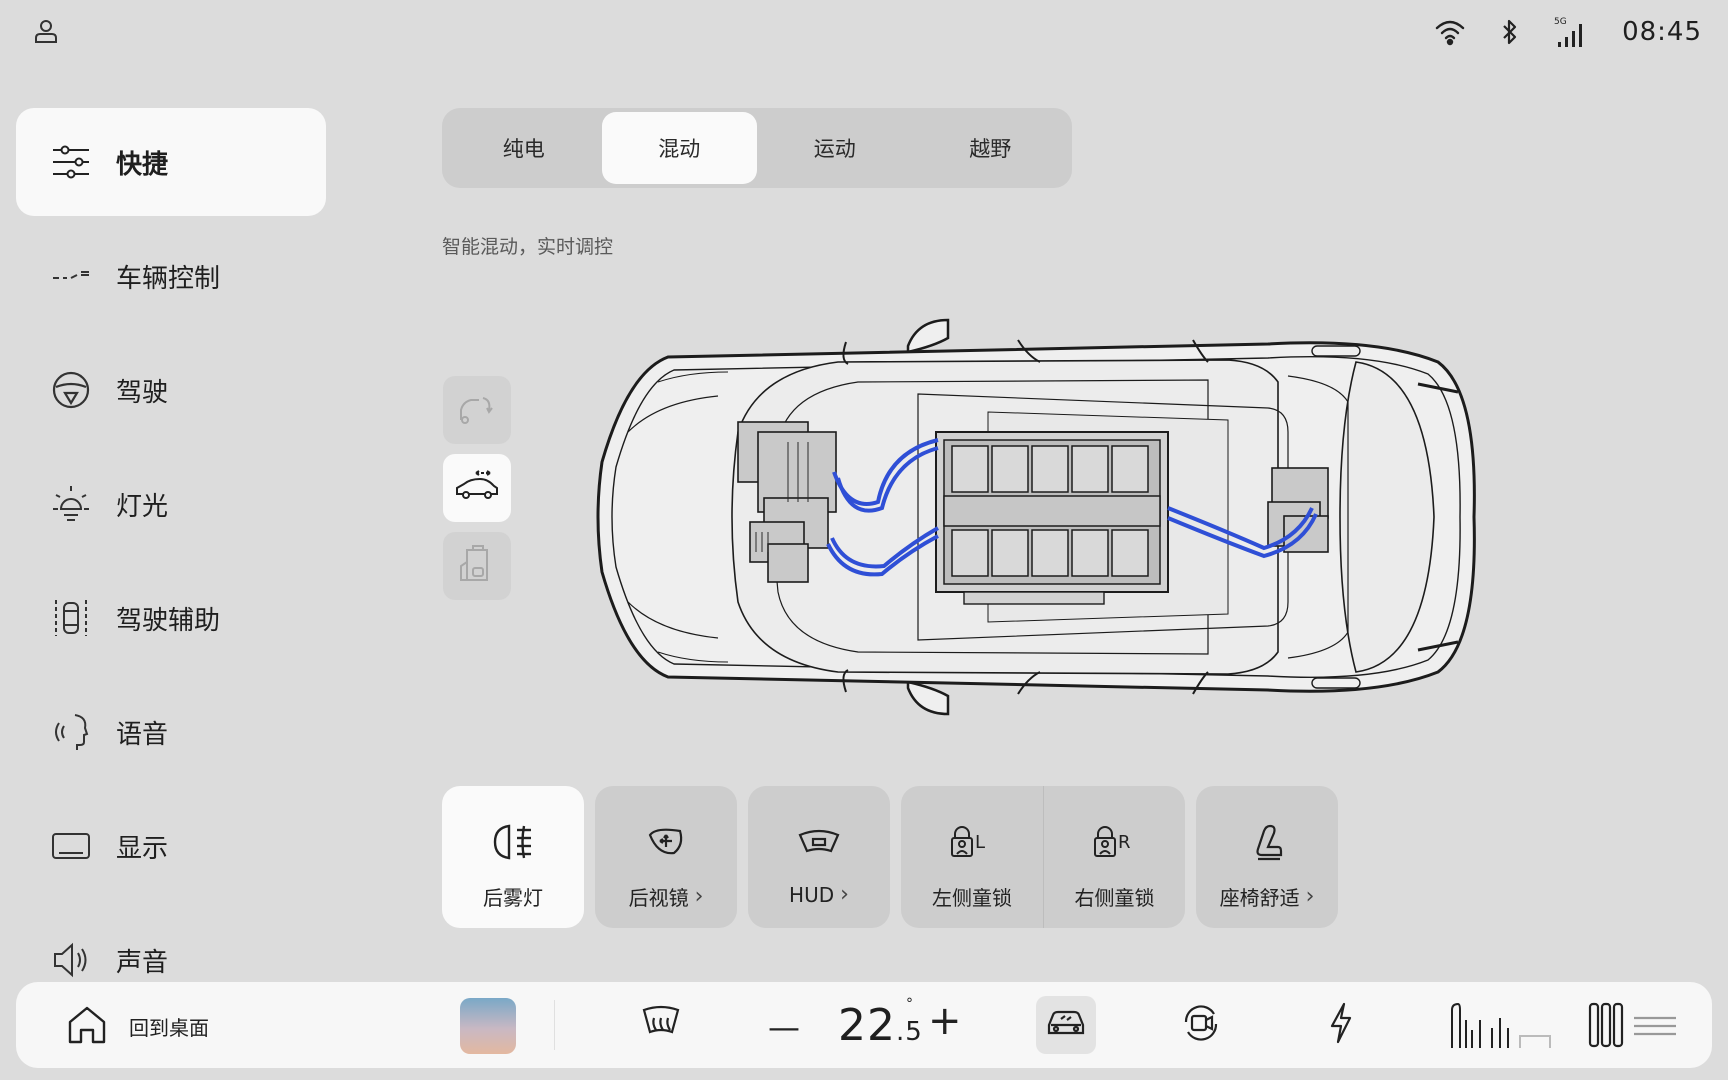 The image size is (1728, 1080). I want to click on sidebar-item-label: 声音, so click(142, 962).